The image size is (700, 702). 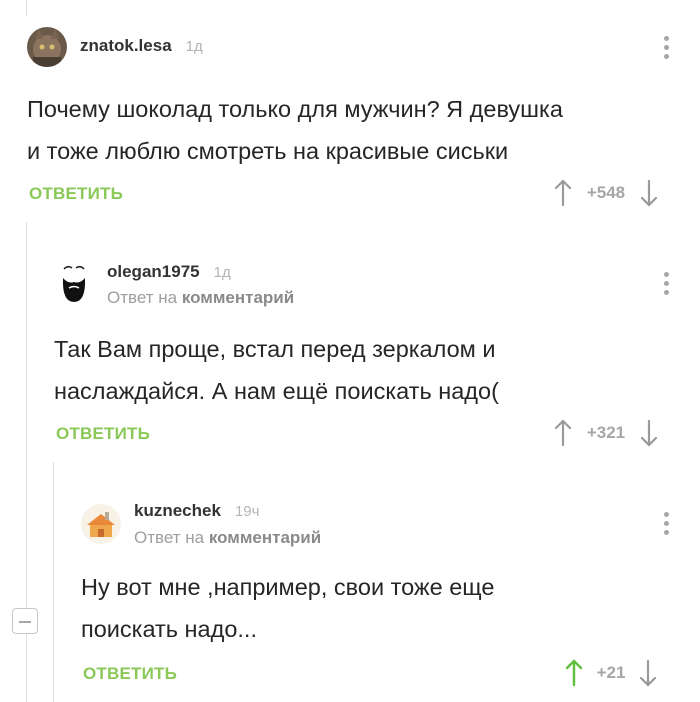 What do you see at coordinates (288, 587) in the screenshot?
I see `comment-text-line: Ну вот мне ,например, свои тоже еще` at bounding box center [288, 587].